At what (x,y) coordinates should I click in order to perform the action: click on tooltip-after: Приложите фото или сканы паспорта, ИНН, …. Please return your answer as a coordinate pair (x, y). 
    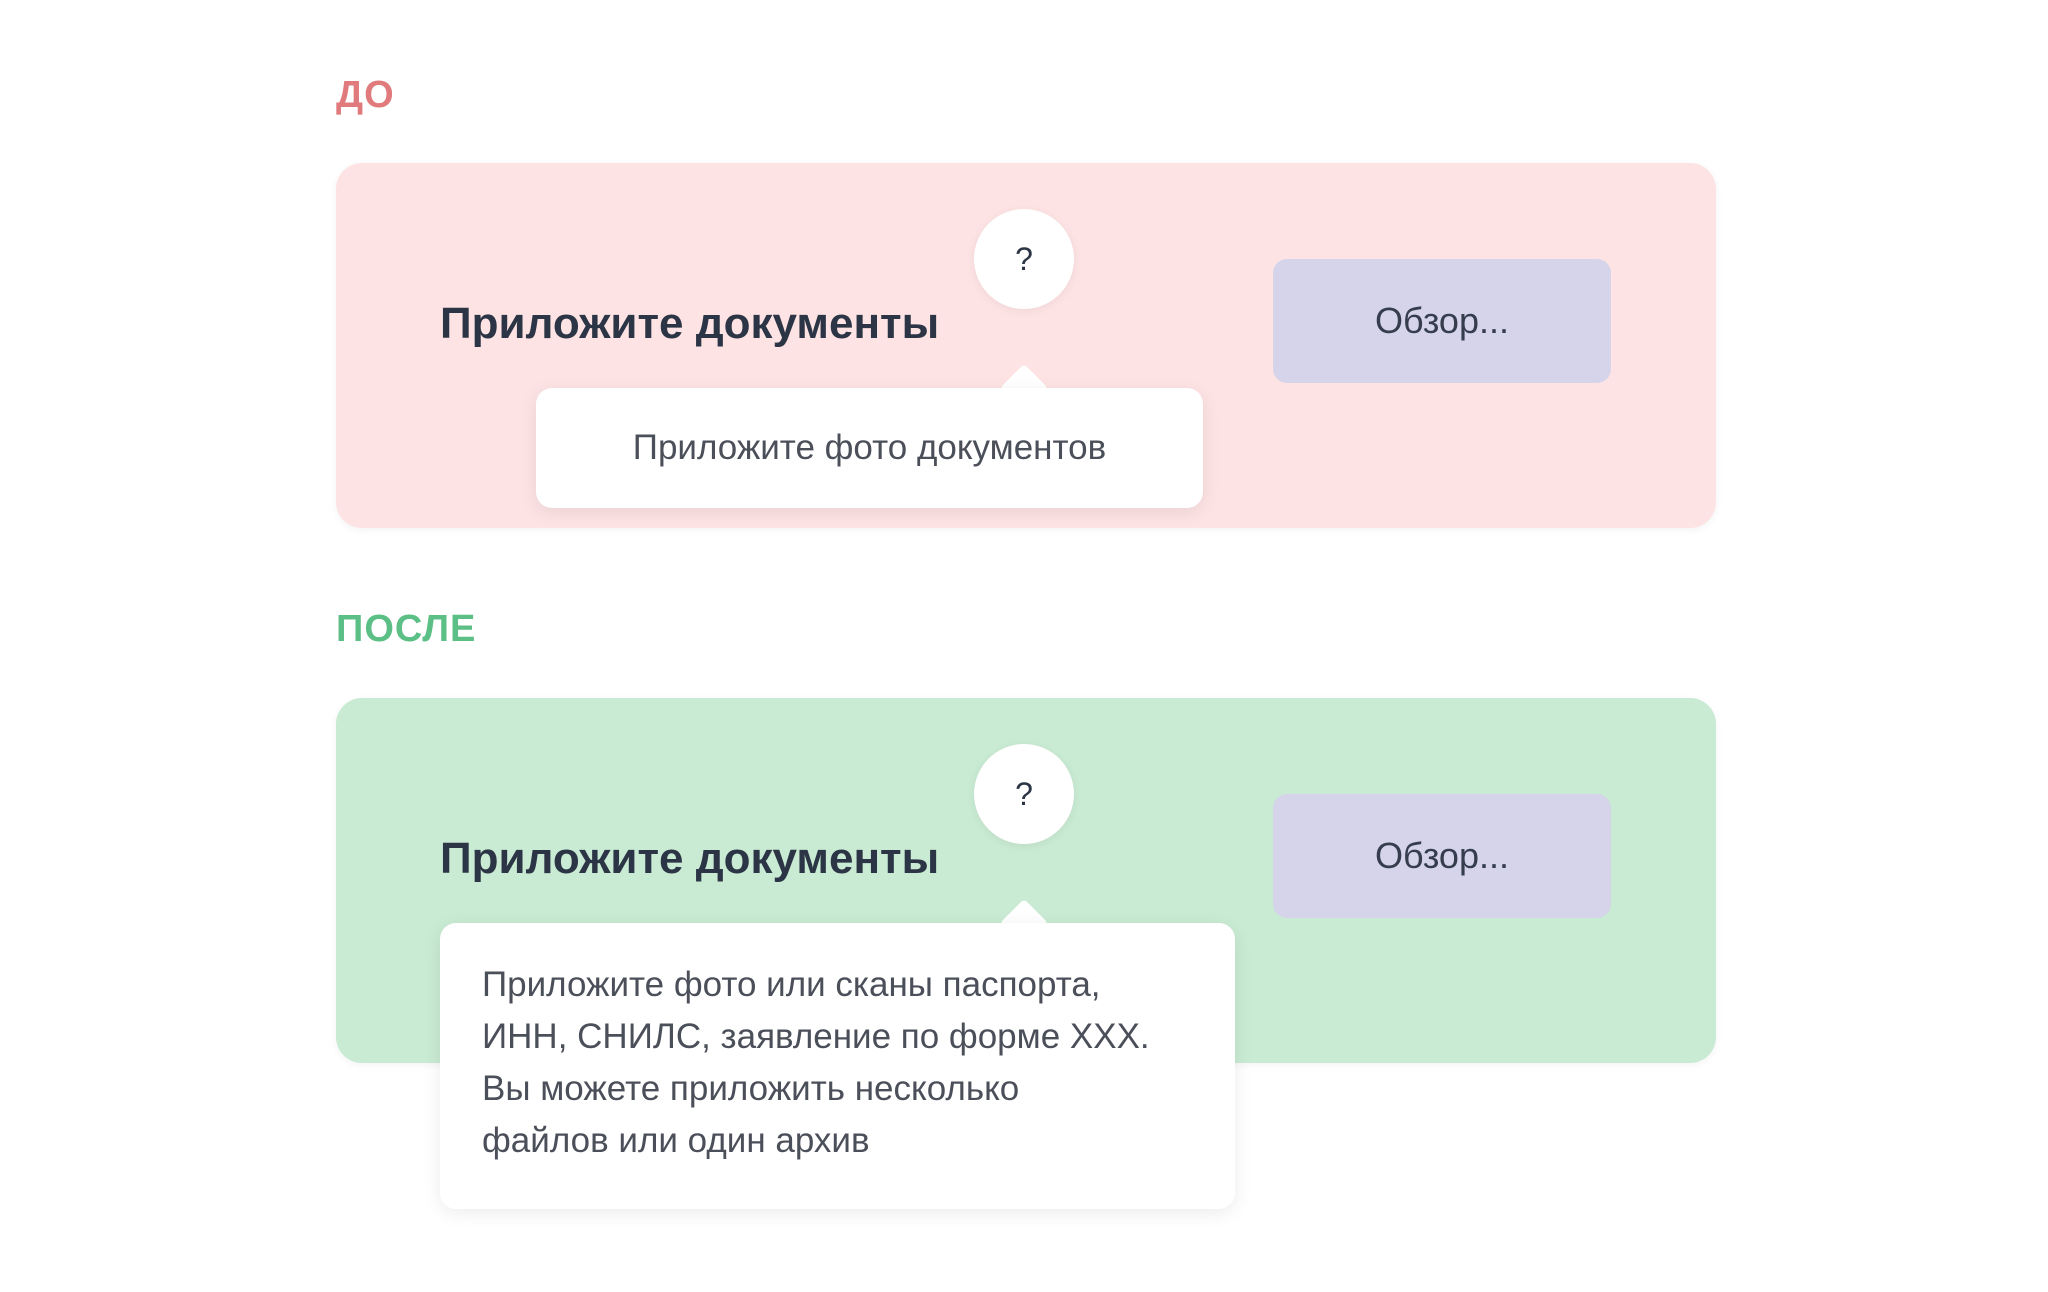
    Looking at the image, I should click on (837, 1066).